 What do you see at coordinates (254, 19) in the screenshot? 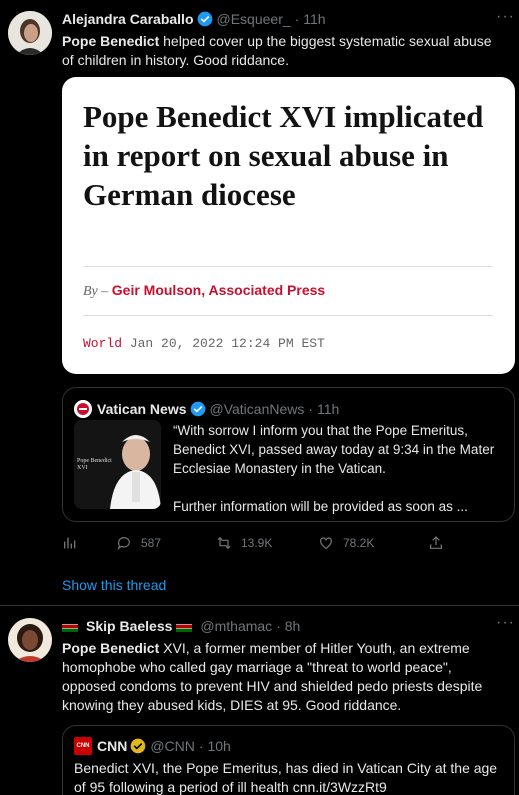
I see `author-handle: @Esqueer_` at bounding box center [254, 19].